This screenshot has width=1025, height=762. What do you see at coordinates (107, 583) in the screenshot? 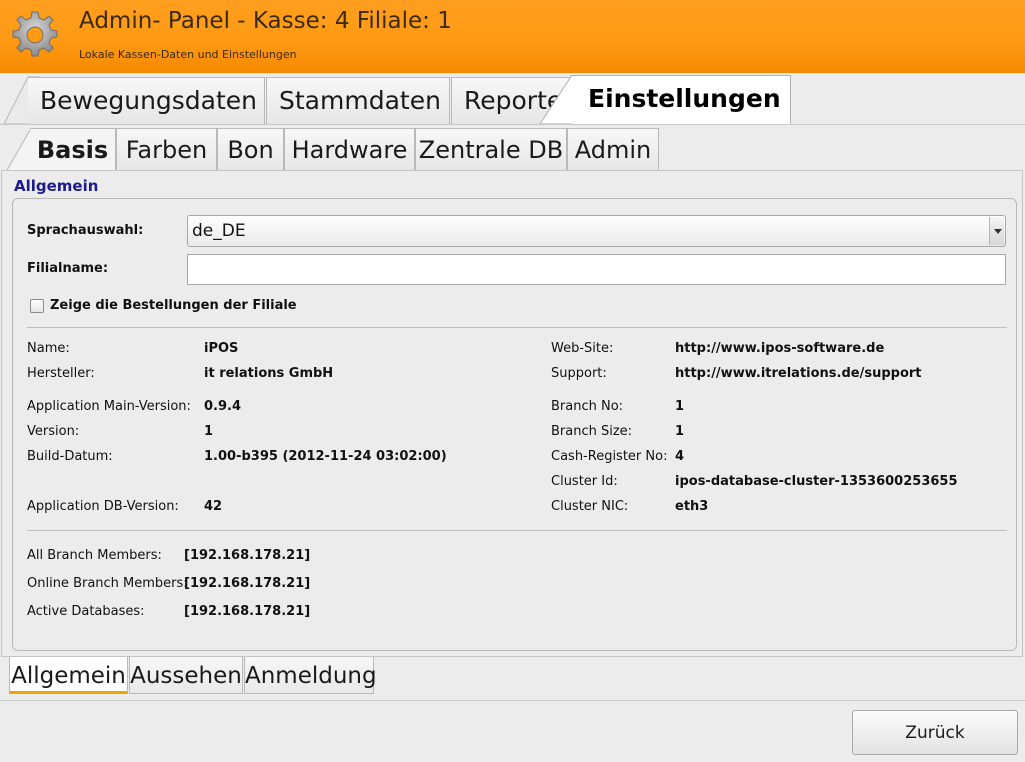
I see `cluster-label: Online Branch Members:` at bounding box center [107, 583].